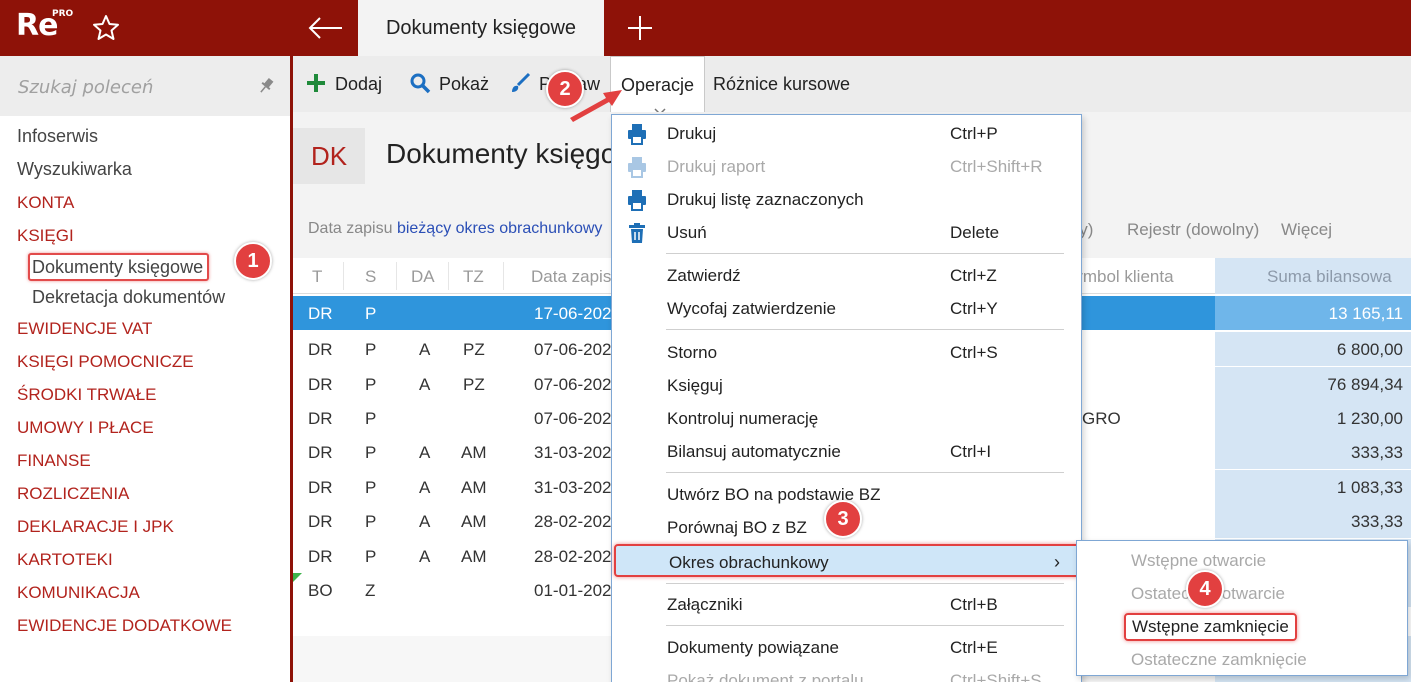 This screenshot has height=682, width=1411. Describe the element at coordinates (145, 136) in the screenshot. I see `sidebar-item-infoserwis: Infoserwis` at that location.